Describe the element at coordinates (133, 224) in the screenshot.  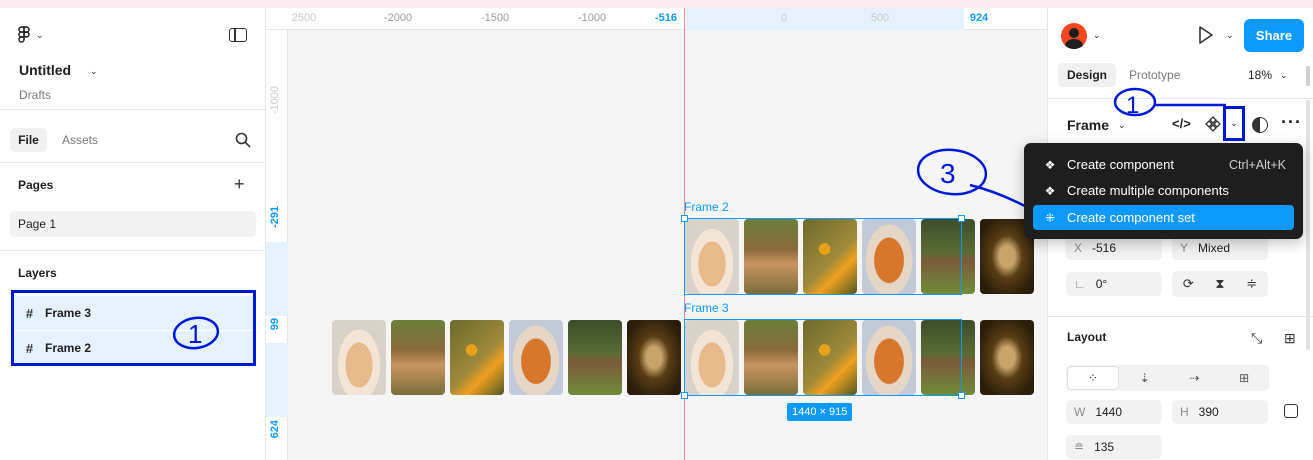
I see `page-item: Page 1` at that location.